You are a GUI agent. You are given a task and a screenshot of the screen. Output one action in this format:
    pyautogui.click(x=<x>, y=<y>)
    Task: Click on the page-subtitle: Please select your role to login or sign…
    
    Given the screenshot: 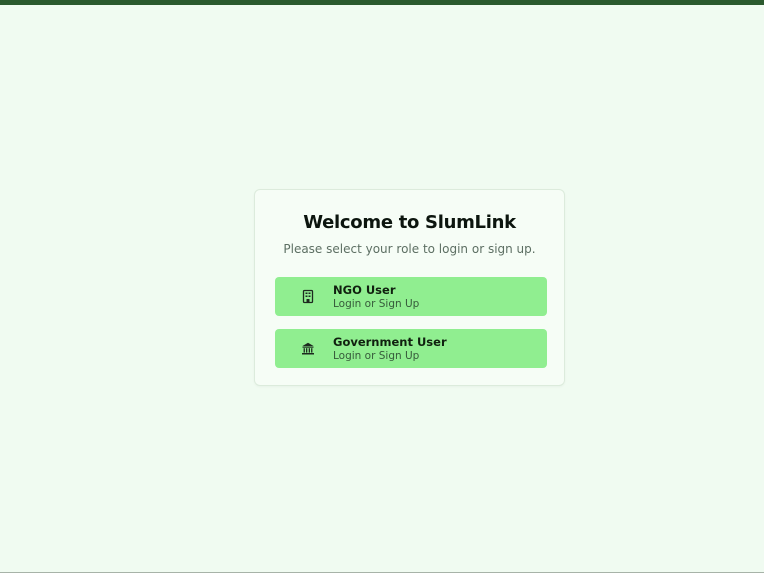 What is the action you would take?
    pyautogui.click(x=409, y=249)
    